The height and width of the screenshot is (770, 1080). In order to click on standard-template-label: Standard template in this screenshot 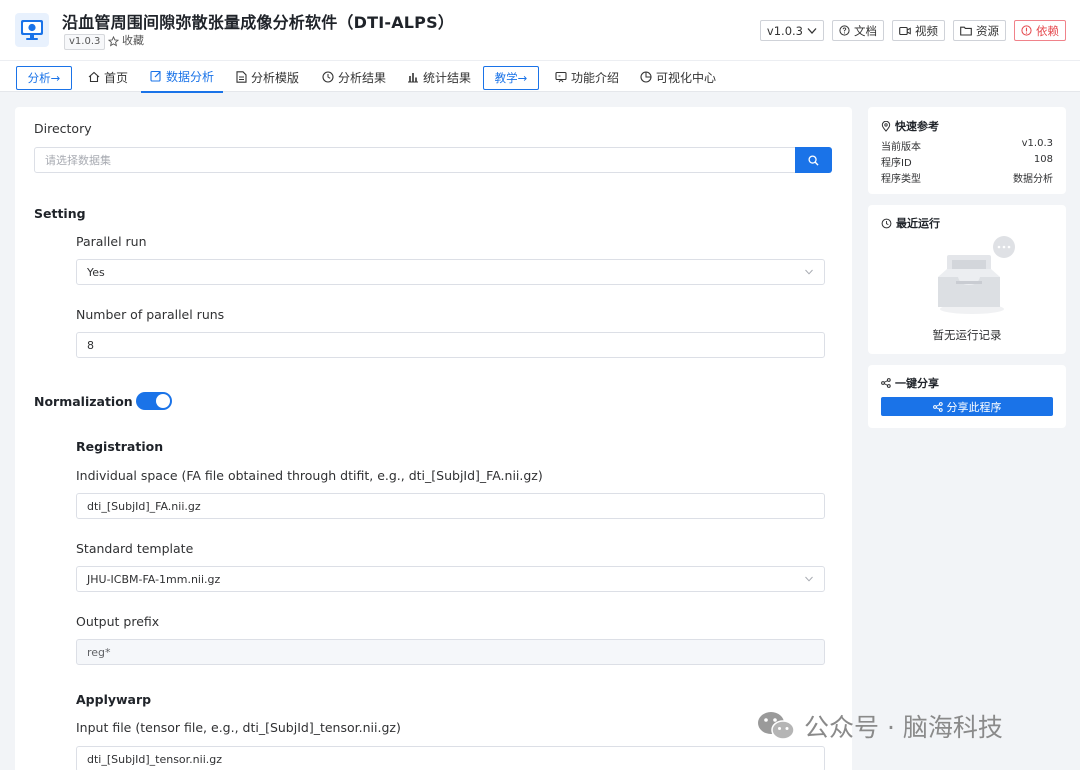, I will do `click(135, 548)`.